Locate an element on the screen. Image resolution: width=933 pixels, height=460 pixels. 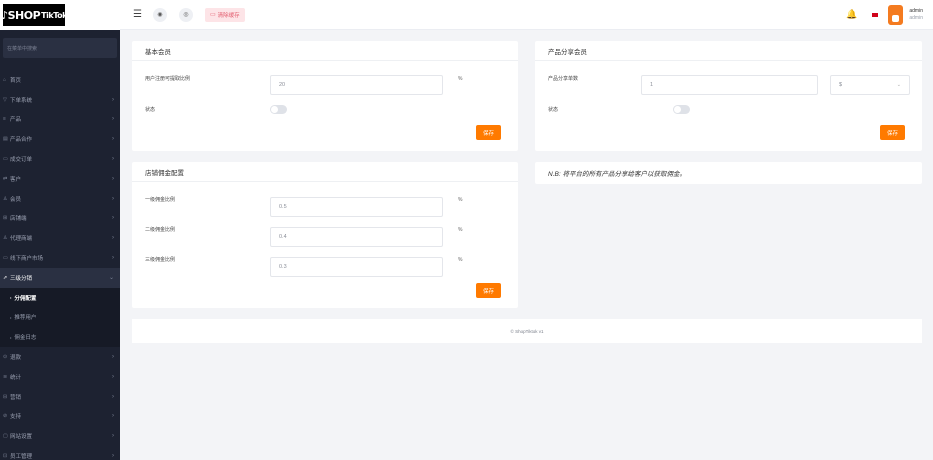
commission-level-label: 二级佣金比例 is located at coordinates (160, 230).